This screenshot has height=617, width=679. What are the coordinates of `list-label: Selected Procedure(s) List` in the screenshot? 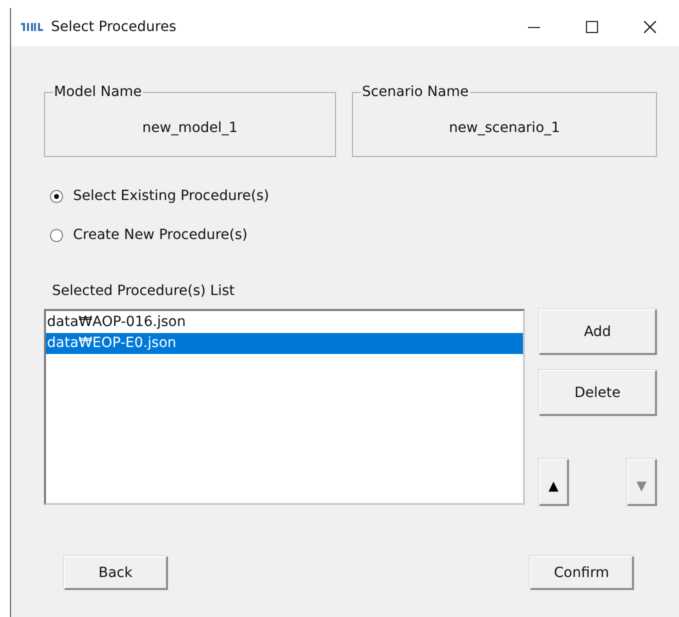 It's located at (144, 291).